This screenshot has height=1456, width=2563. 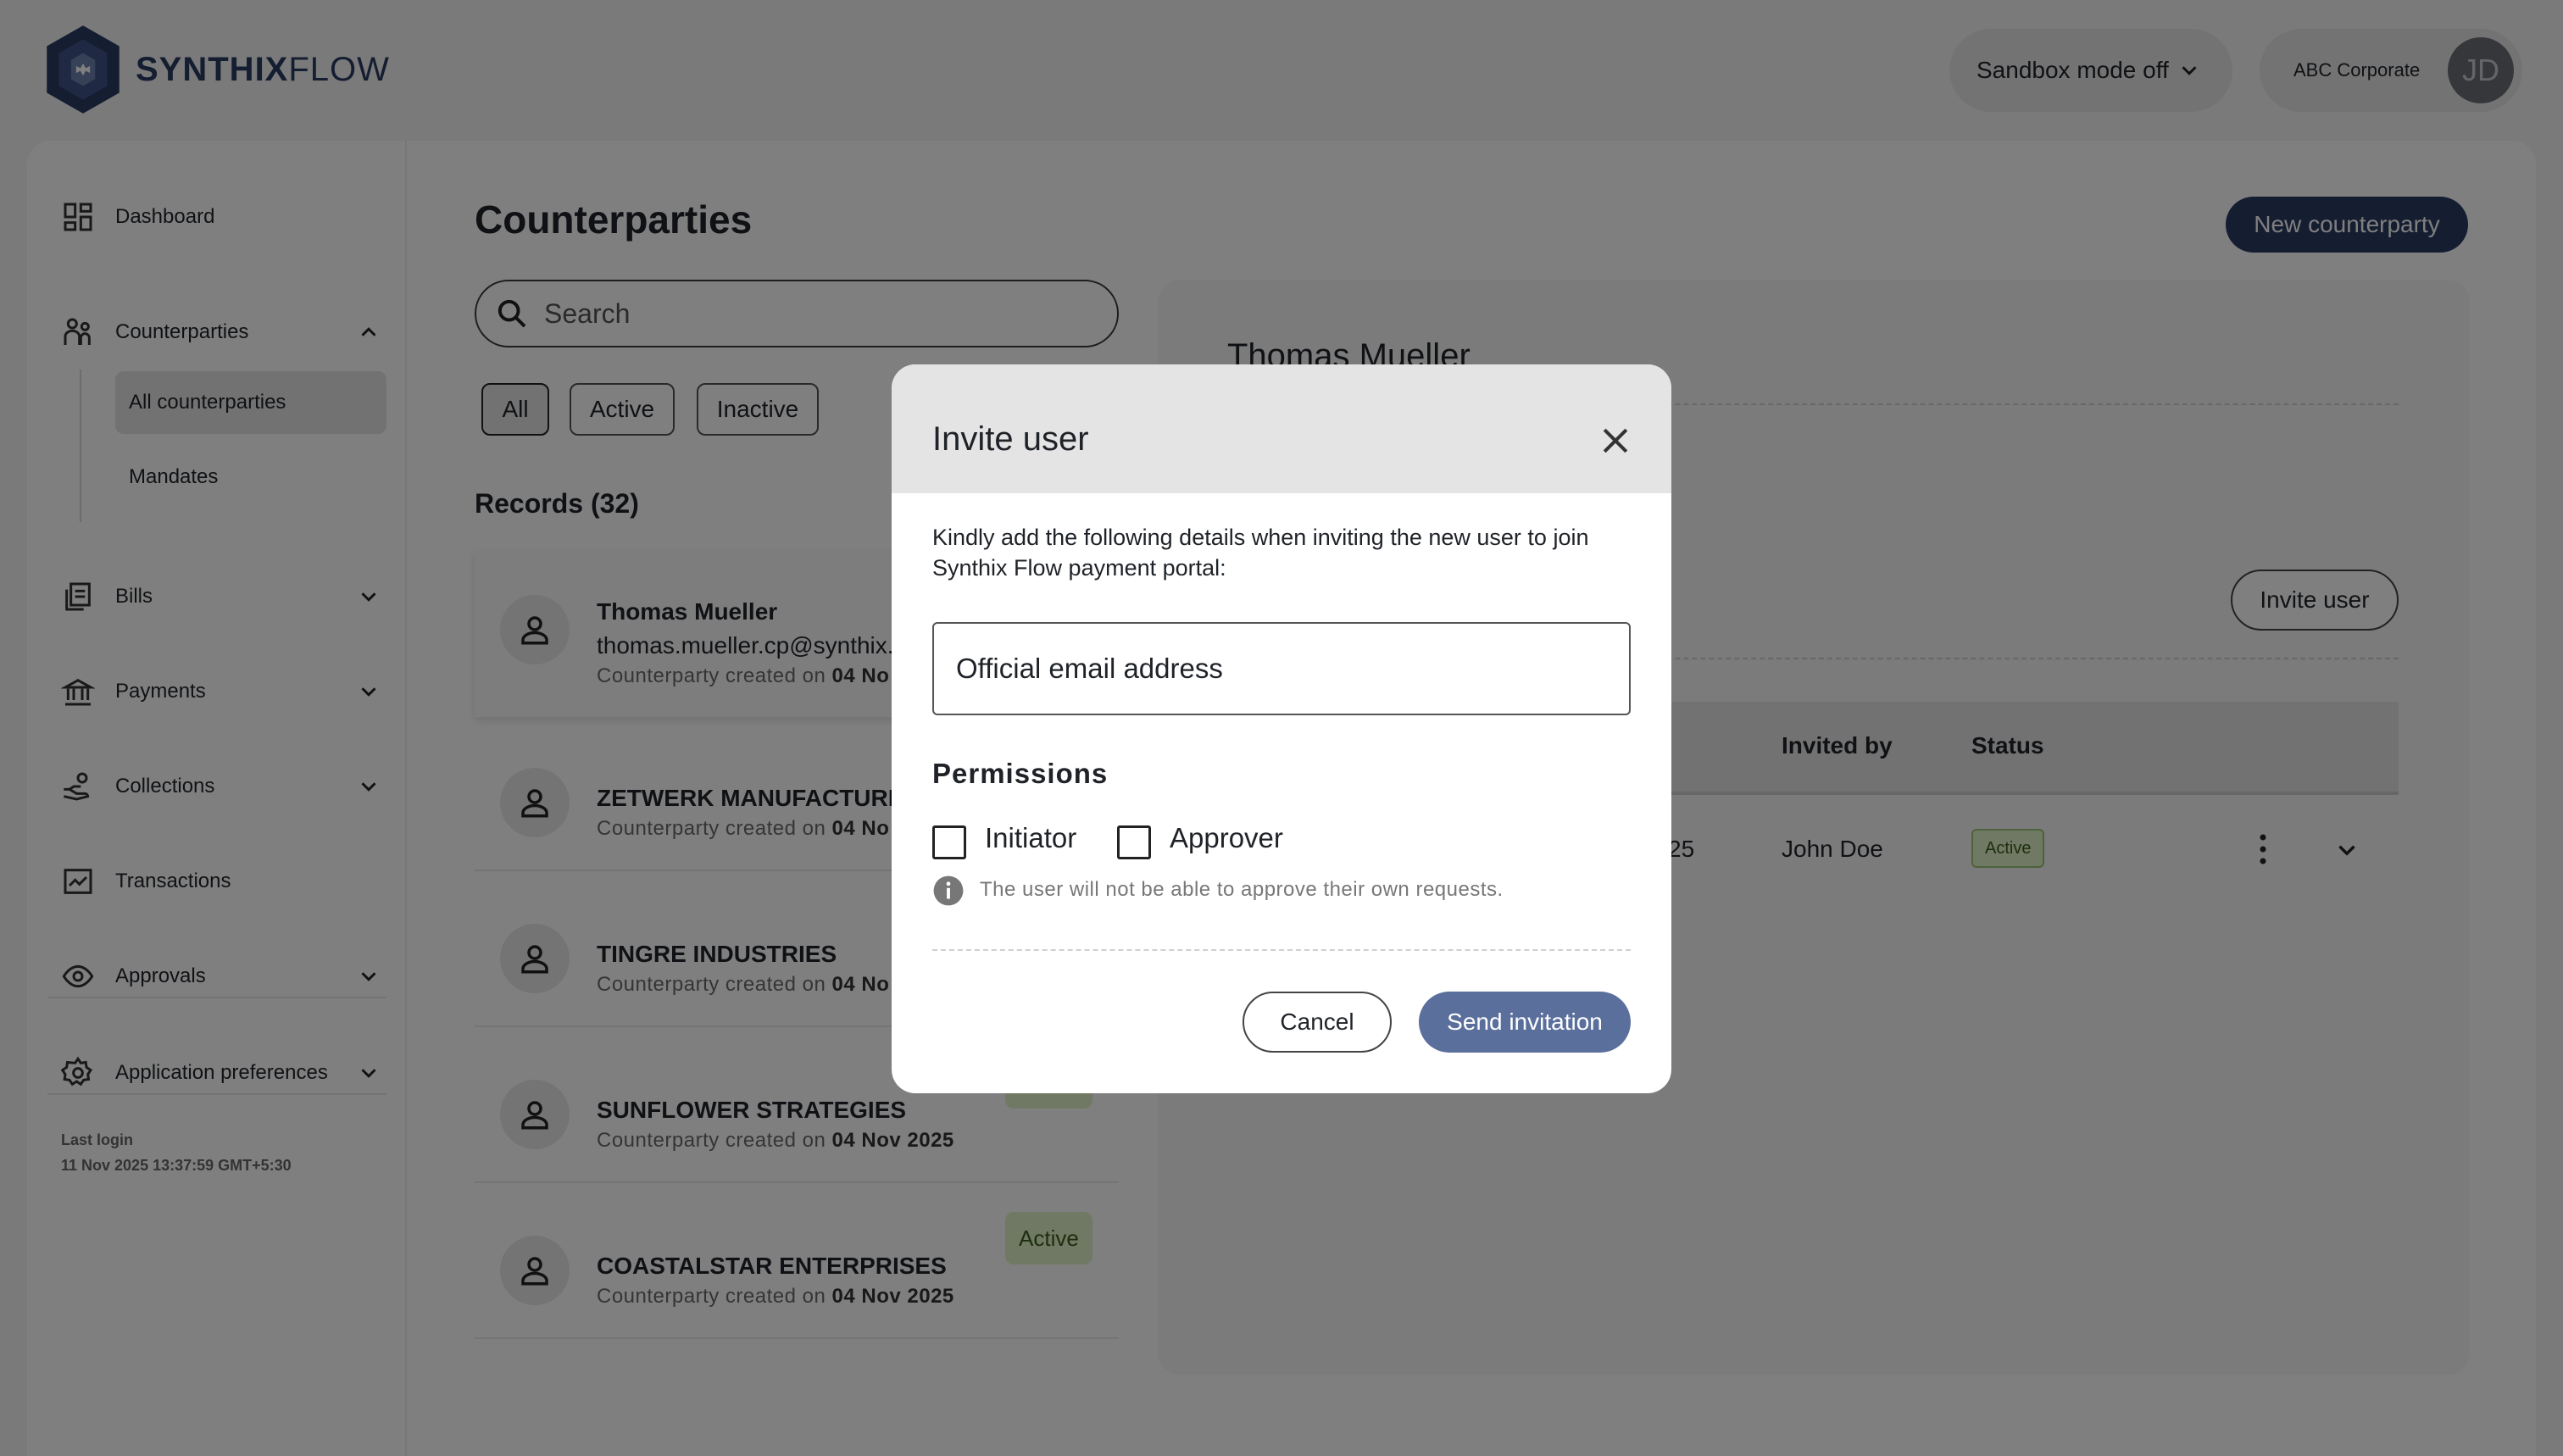 What do you see at coordinates (1010, 439) in the screenshot?
I see `modal-title: Invite user` at bounding box center [1010, 439].